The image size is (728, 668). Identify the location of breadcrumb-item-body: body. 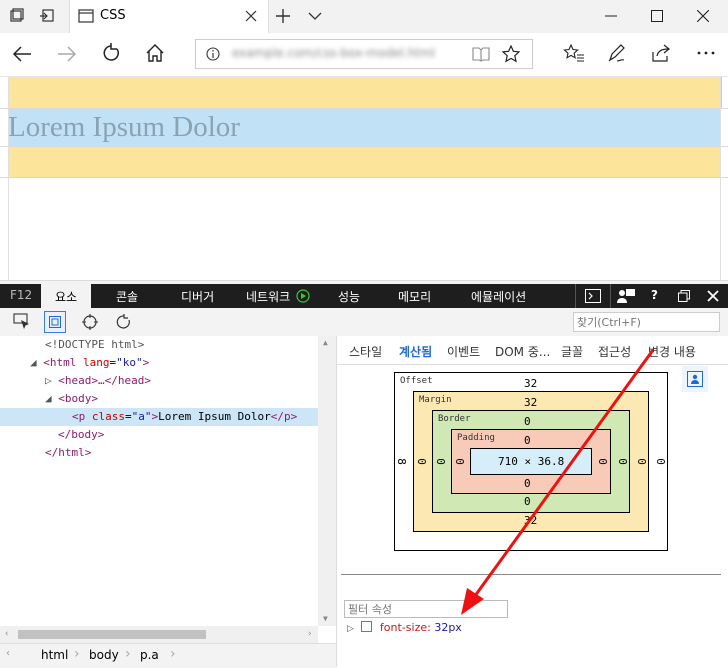
(104, 655).